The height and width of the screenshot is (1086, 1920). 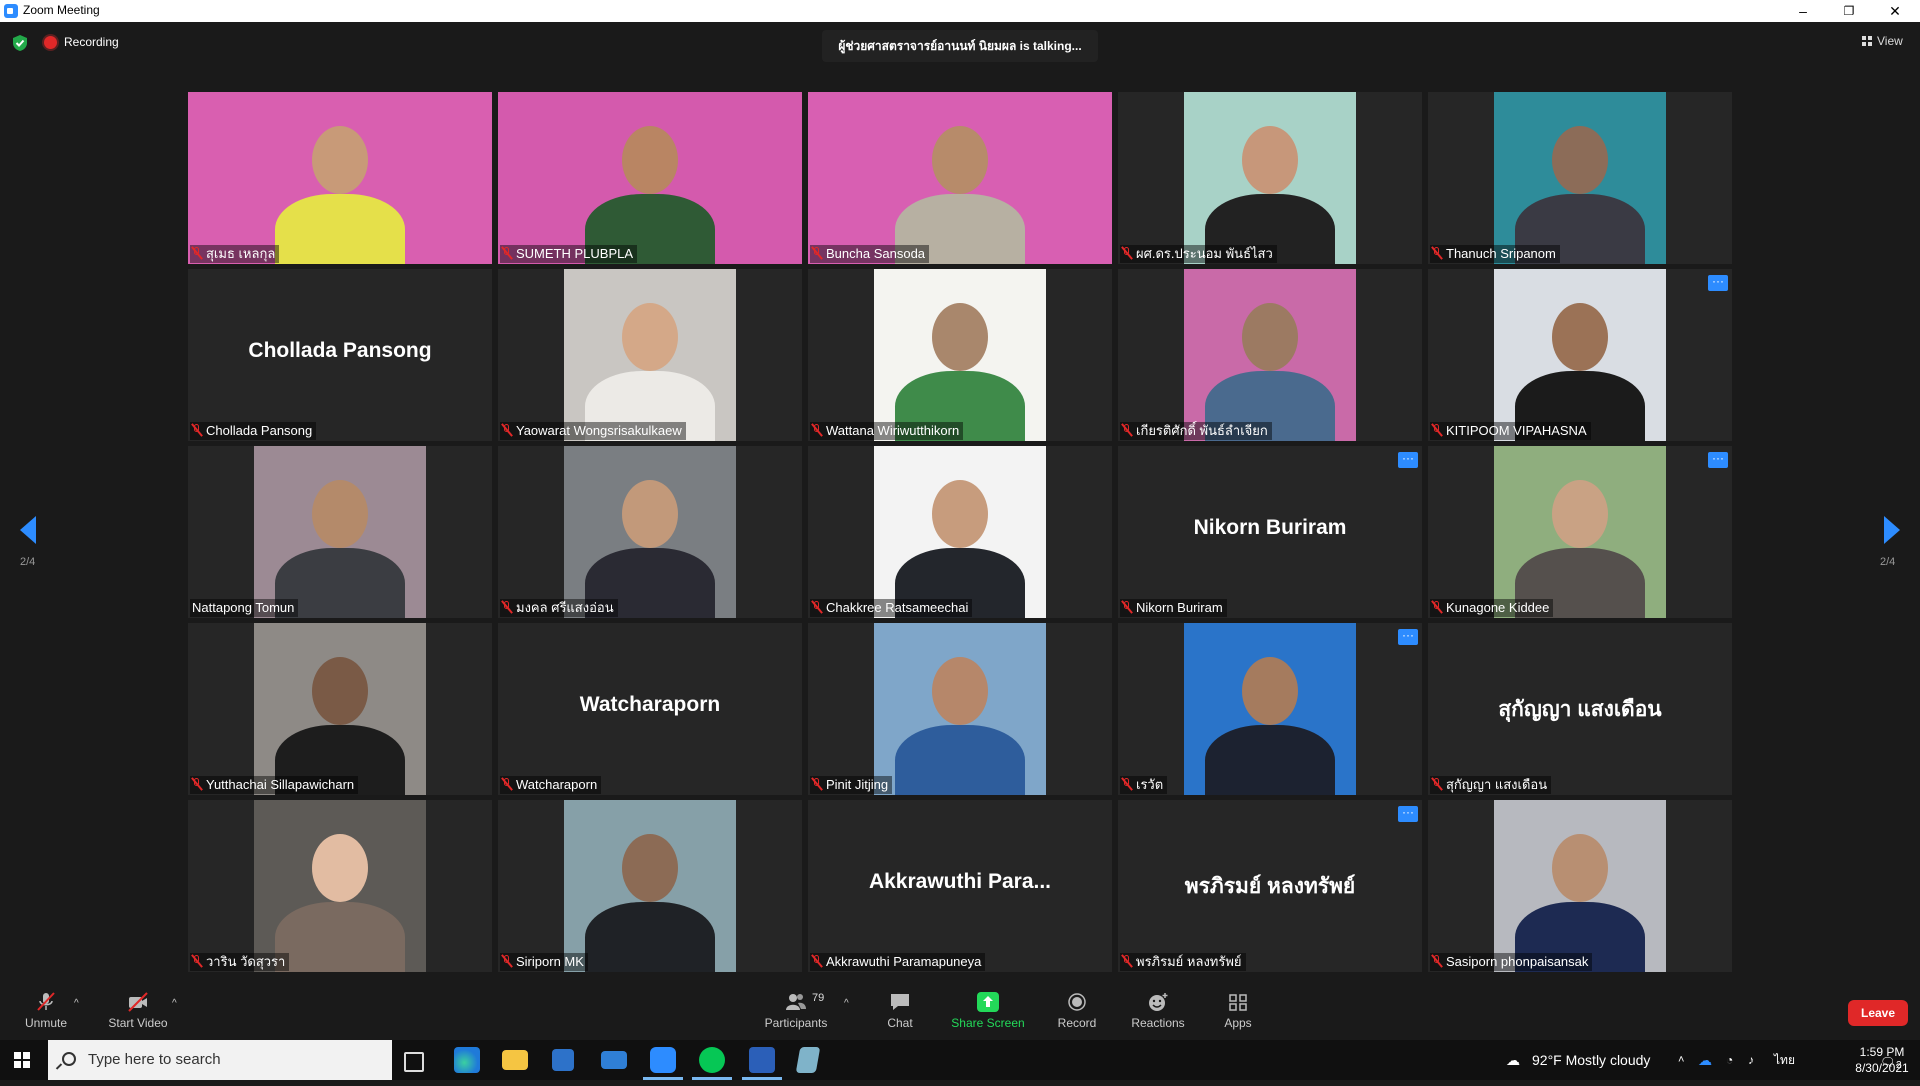 I want to click on participant-tile: Nikorn Buriram ··· Nikorn Buriram, so click(x=1270, y=532).